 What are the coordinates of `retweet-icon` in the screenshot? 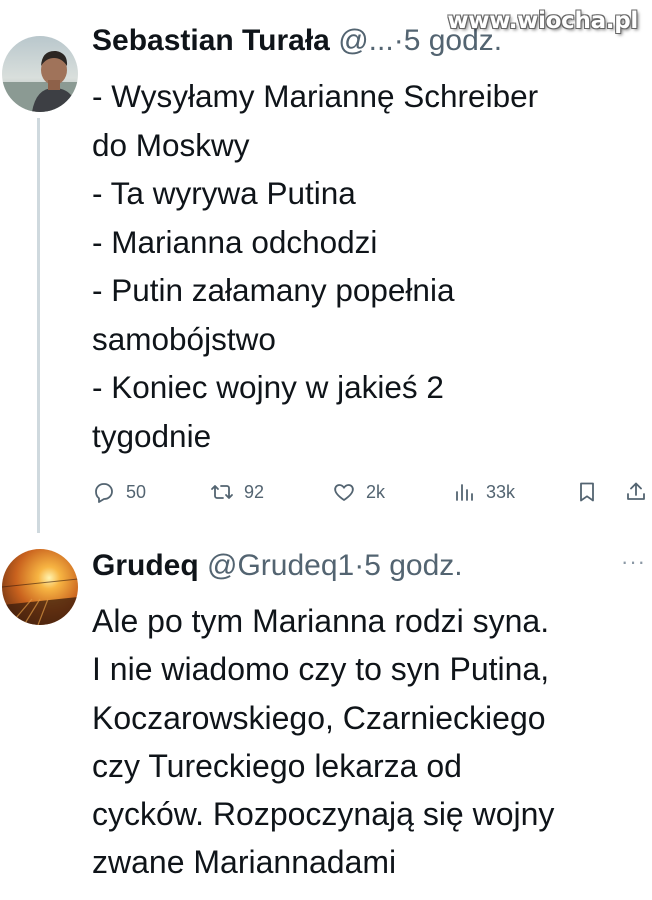 It's located at (222, 492).